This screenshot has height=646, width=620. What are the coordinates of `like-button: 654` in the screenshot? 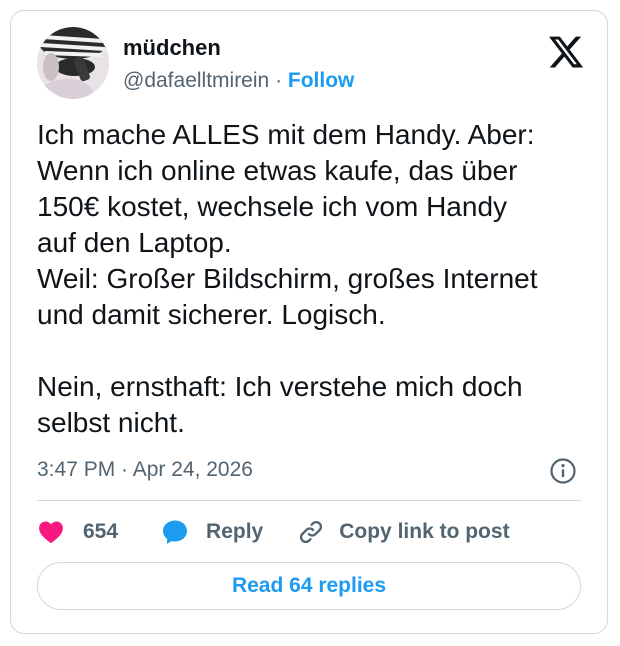 It's located at (77, 532).